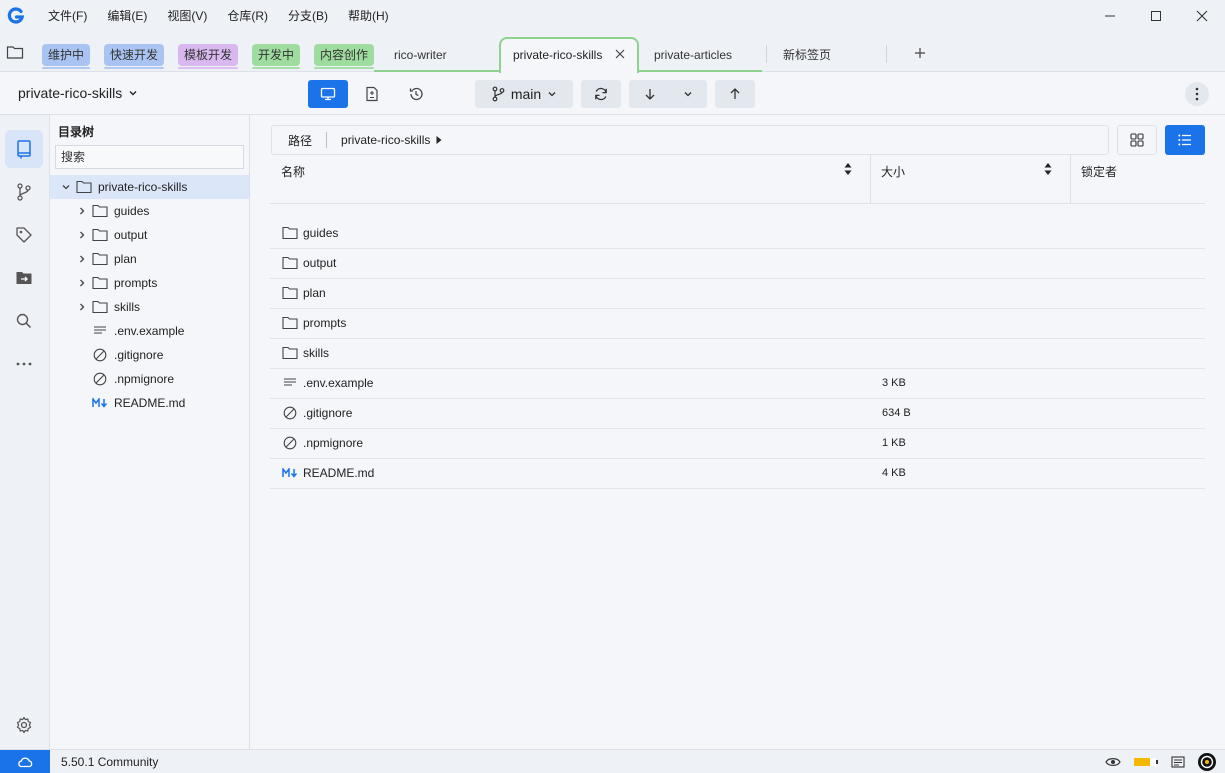 The width and height of the screenshot is (1225, 773). Describe the element at coordinates (149, 331) in the screenshot. I see `tree-file-item: .env.example` at that location.